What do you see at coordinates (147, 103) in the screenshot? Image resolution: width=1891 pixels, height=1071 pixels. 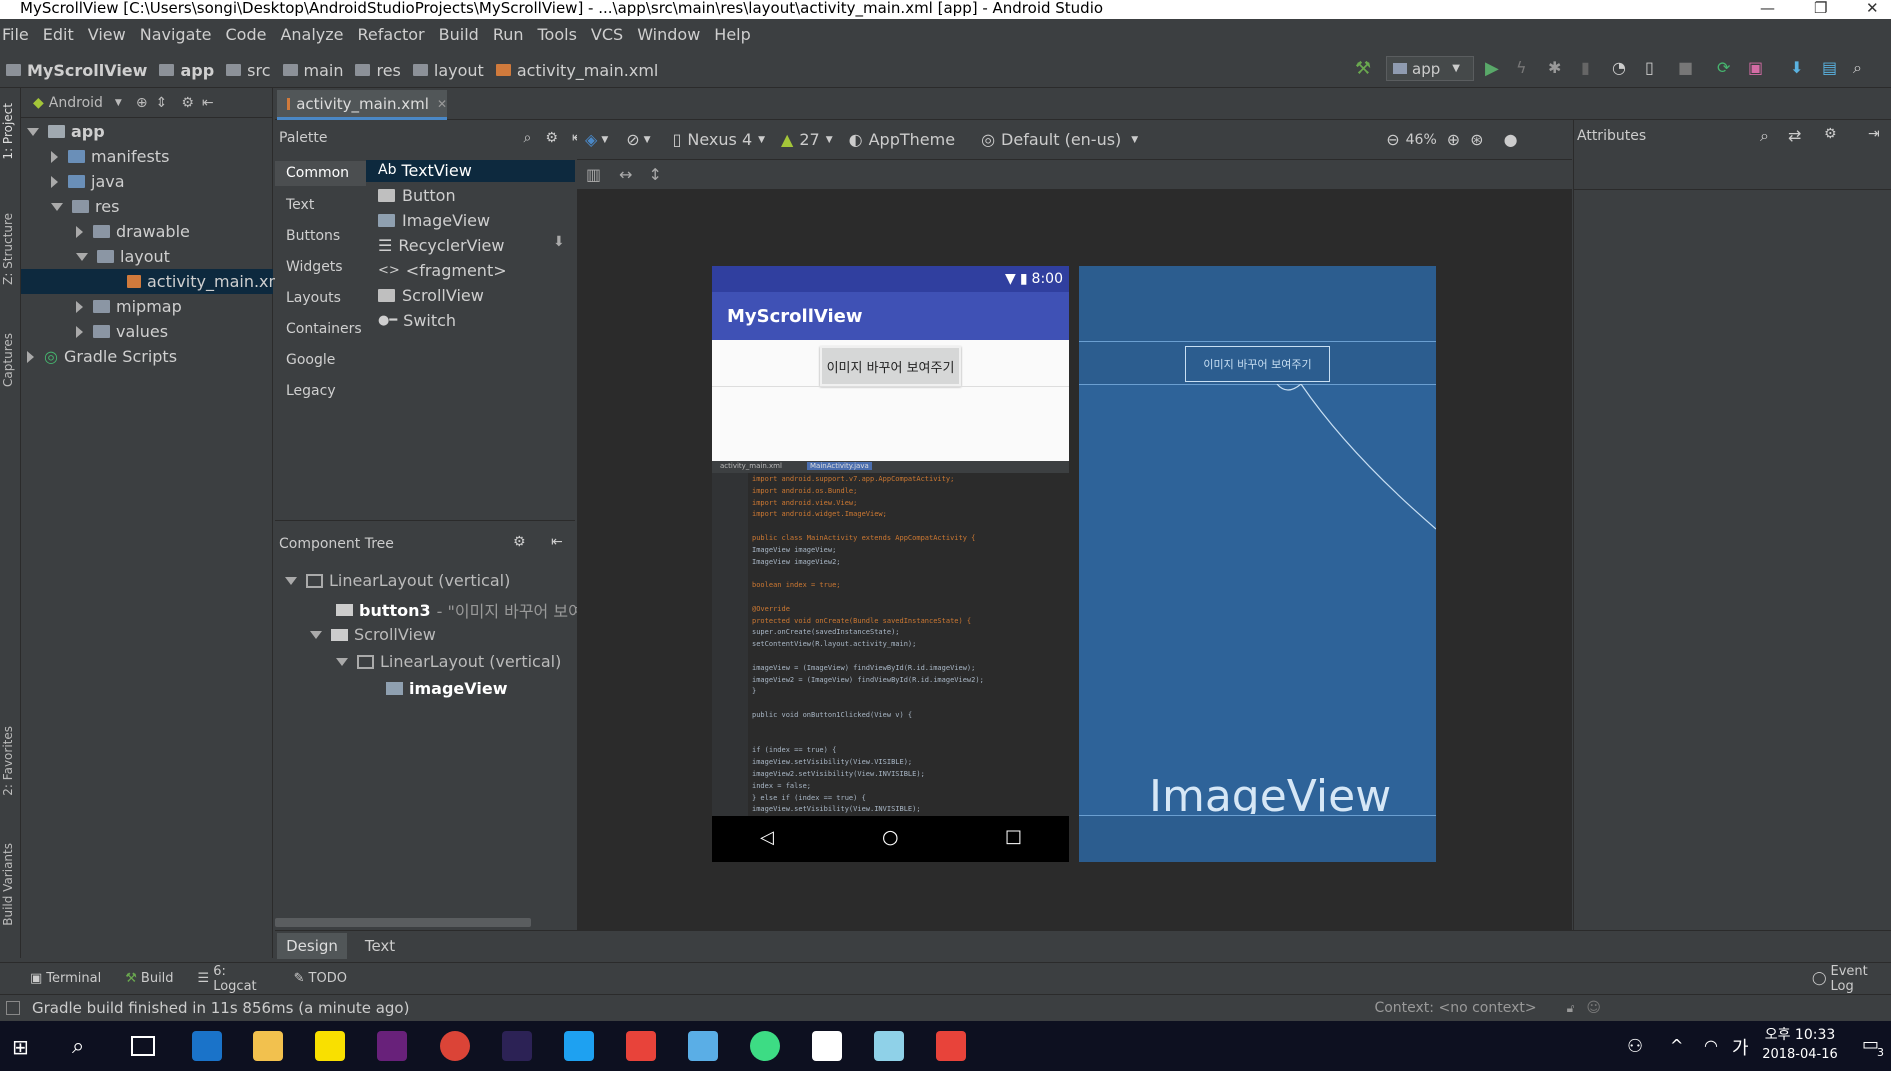 I see `project-view-selector: ◆ Android ▼ ⊕ ⇕ ⚙ ⇤` at bounding box center [147, 103].